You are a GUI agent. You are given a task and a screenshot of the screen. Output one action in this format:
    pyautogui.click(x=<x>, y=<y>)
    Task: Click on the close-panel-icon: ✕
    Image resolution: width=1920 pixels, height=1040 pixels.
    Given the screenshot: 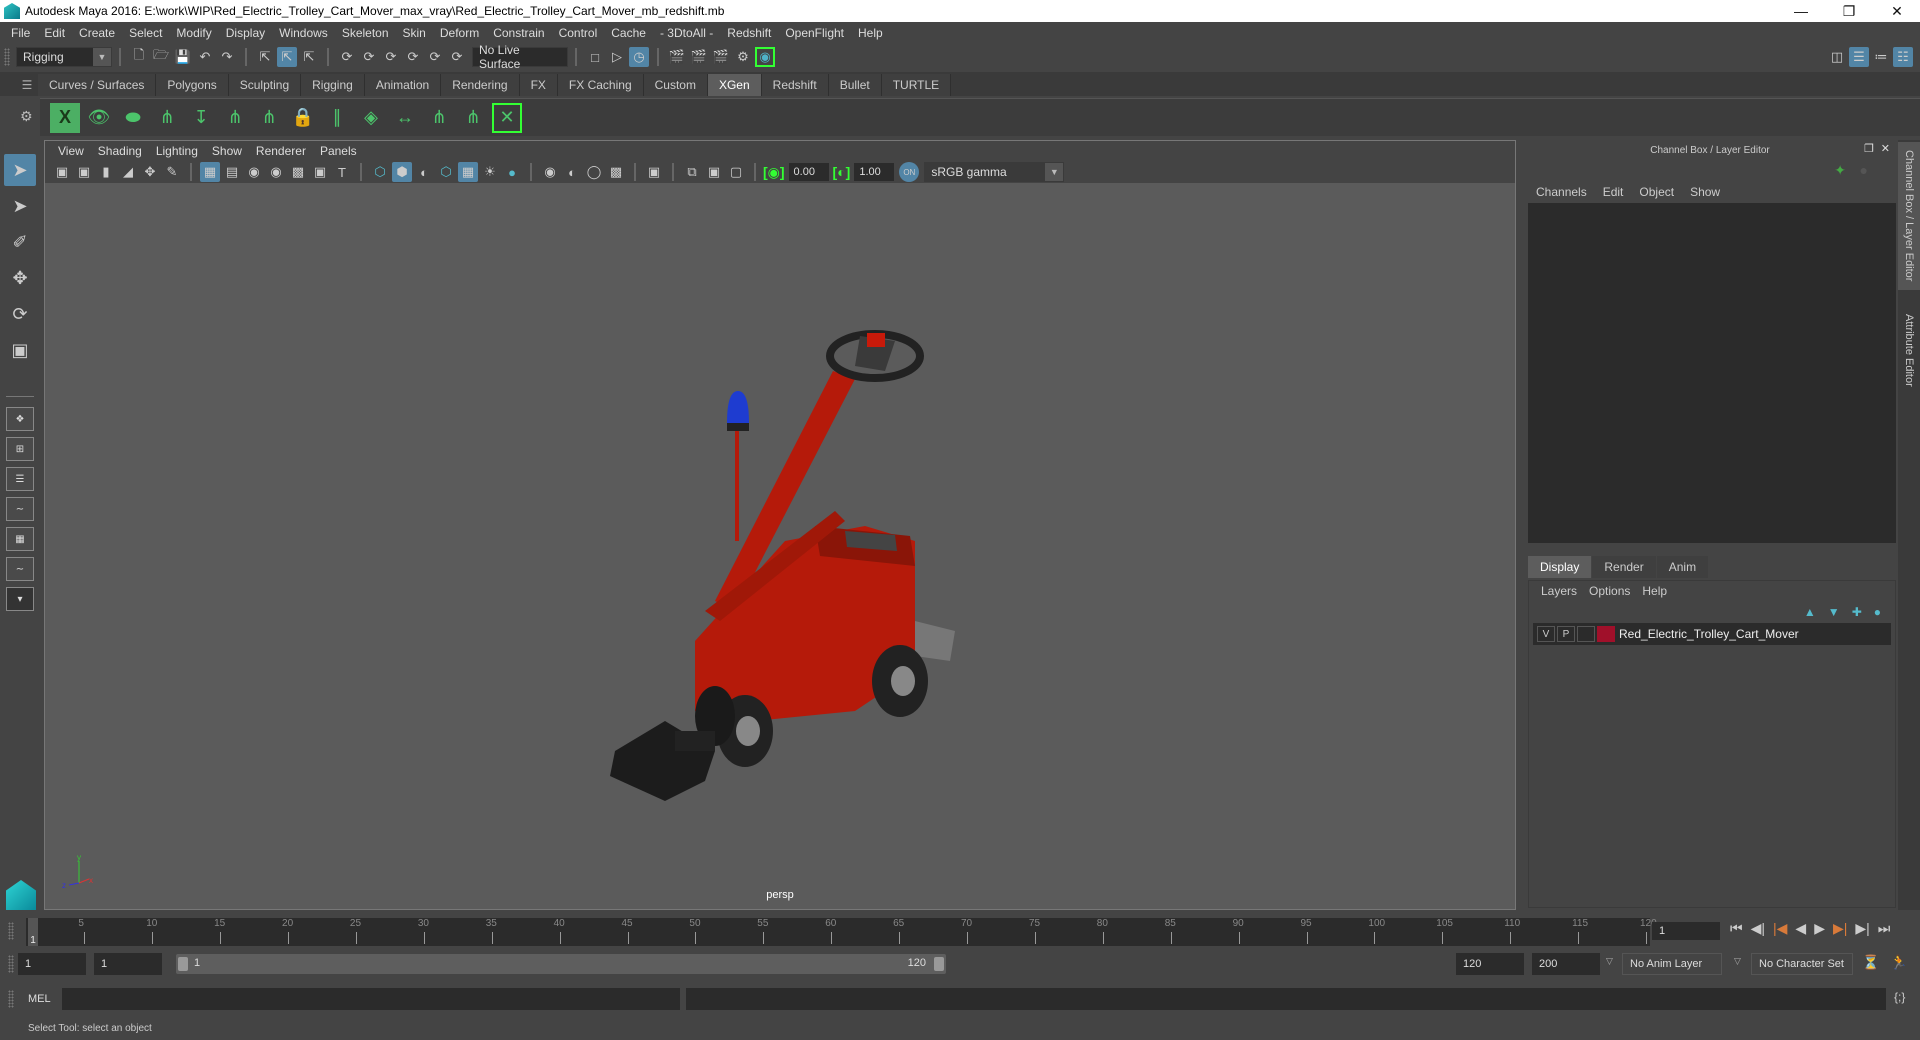 What is the action you would take?
    pyautogui.click(x=1885, y=148)
    